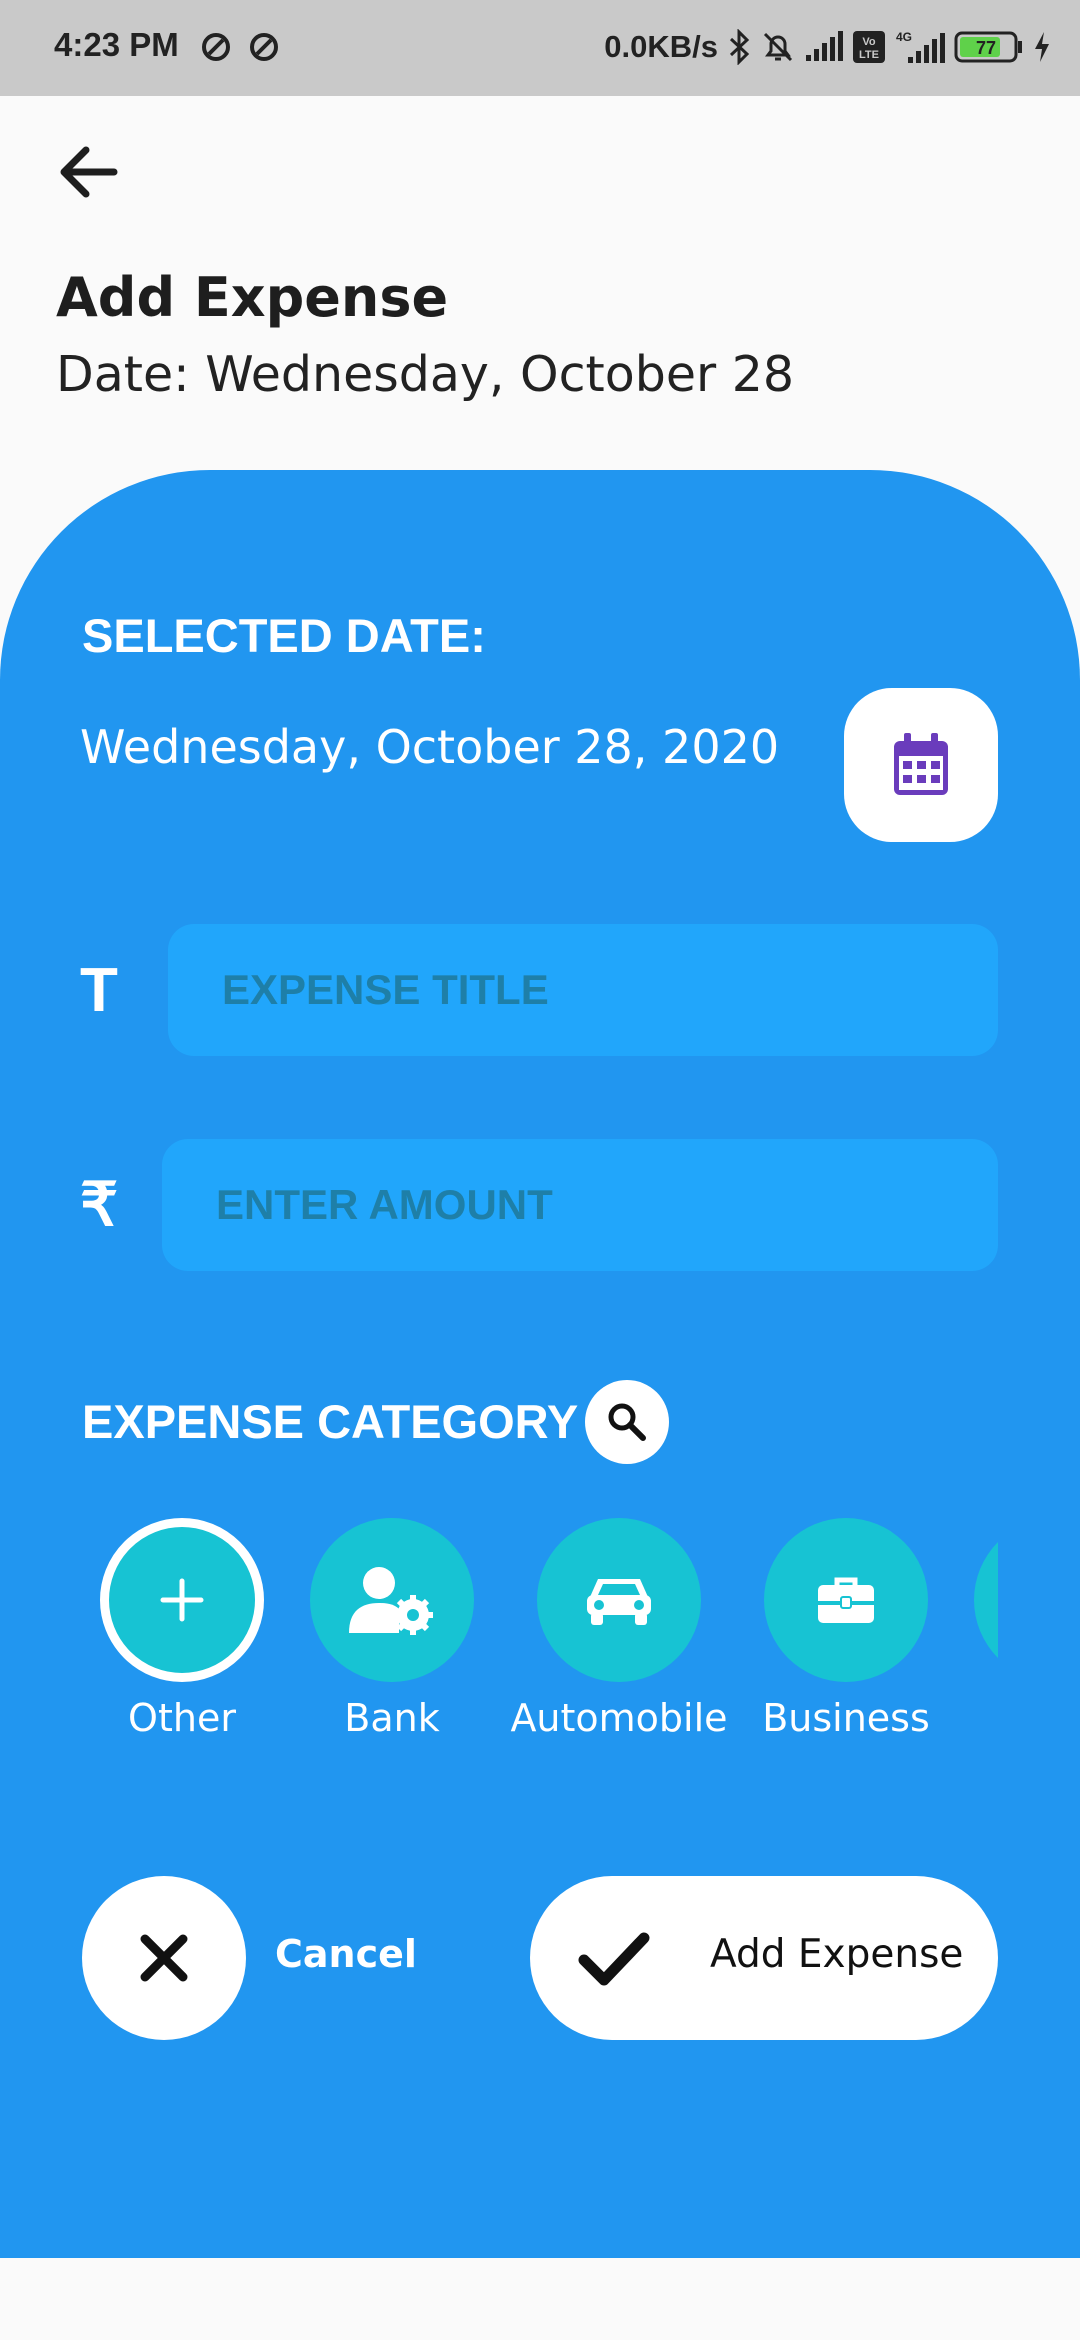 The width and height of the screenshot is (1080, 2340). What do you see at coordinates (778, 47) in the screenshot?
I see `mute-bell-icon` at bounding box center [778, 47].